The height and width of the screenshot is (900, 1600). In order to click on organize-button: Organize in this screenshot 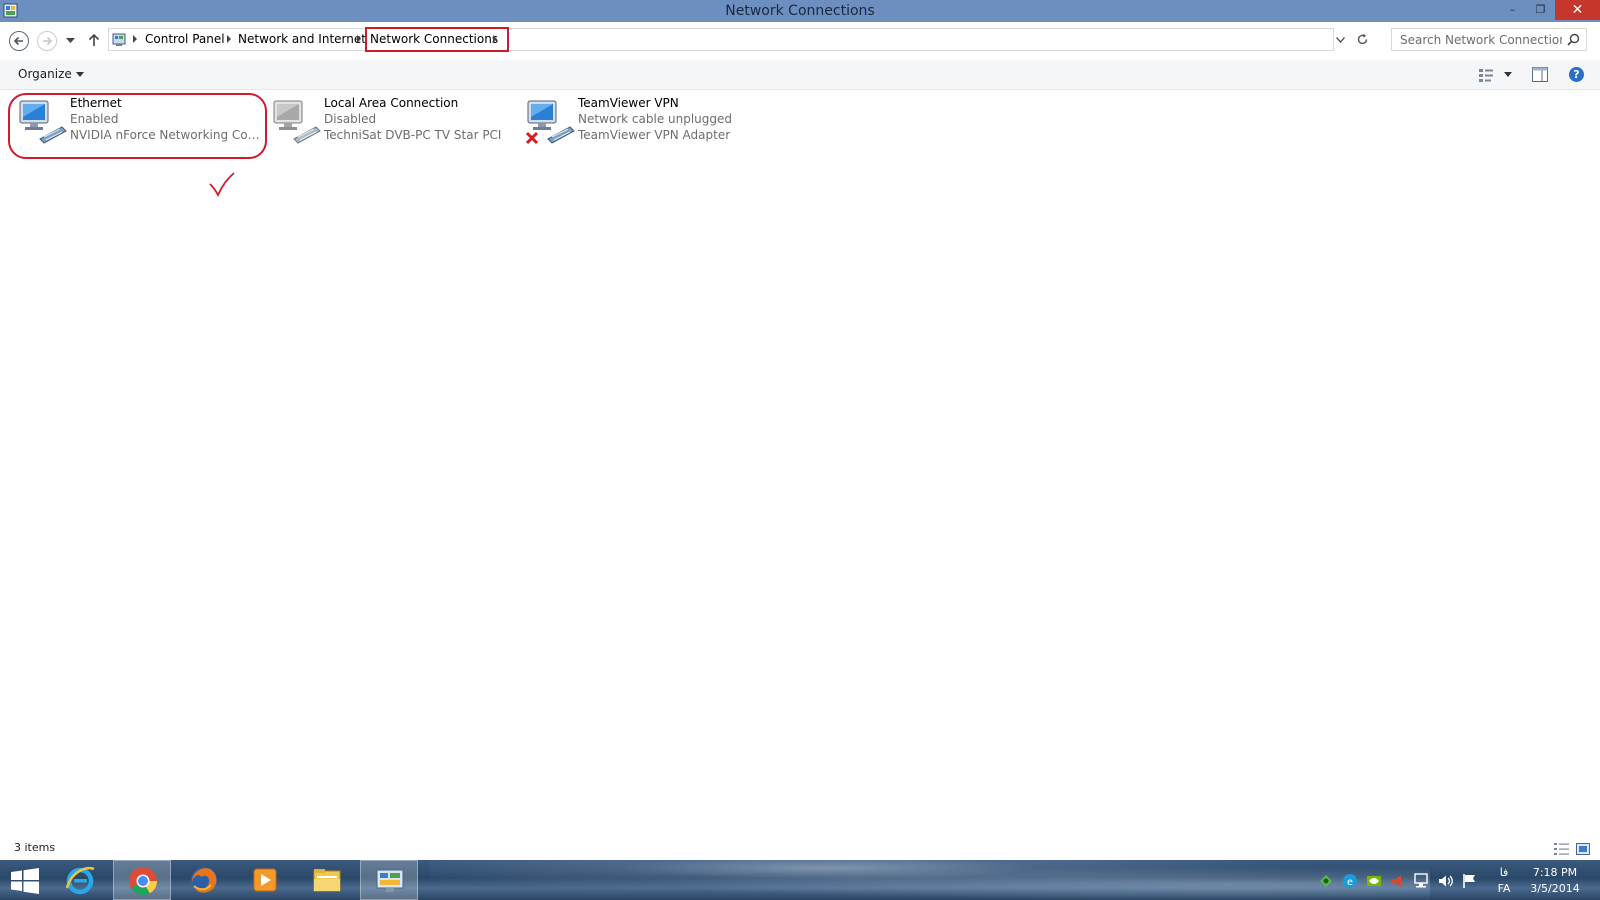, I will do `click(51, 74)`.